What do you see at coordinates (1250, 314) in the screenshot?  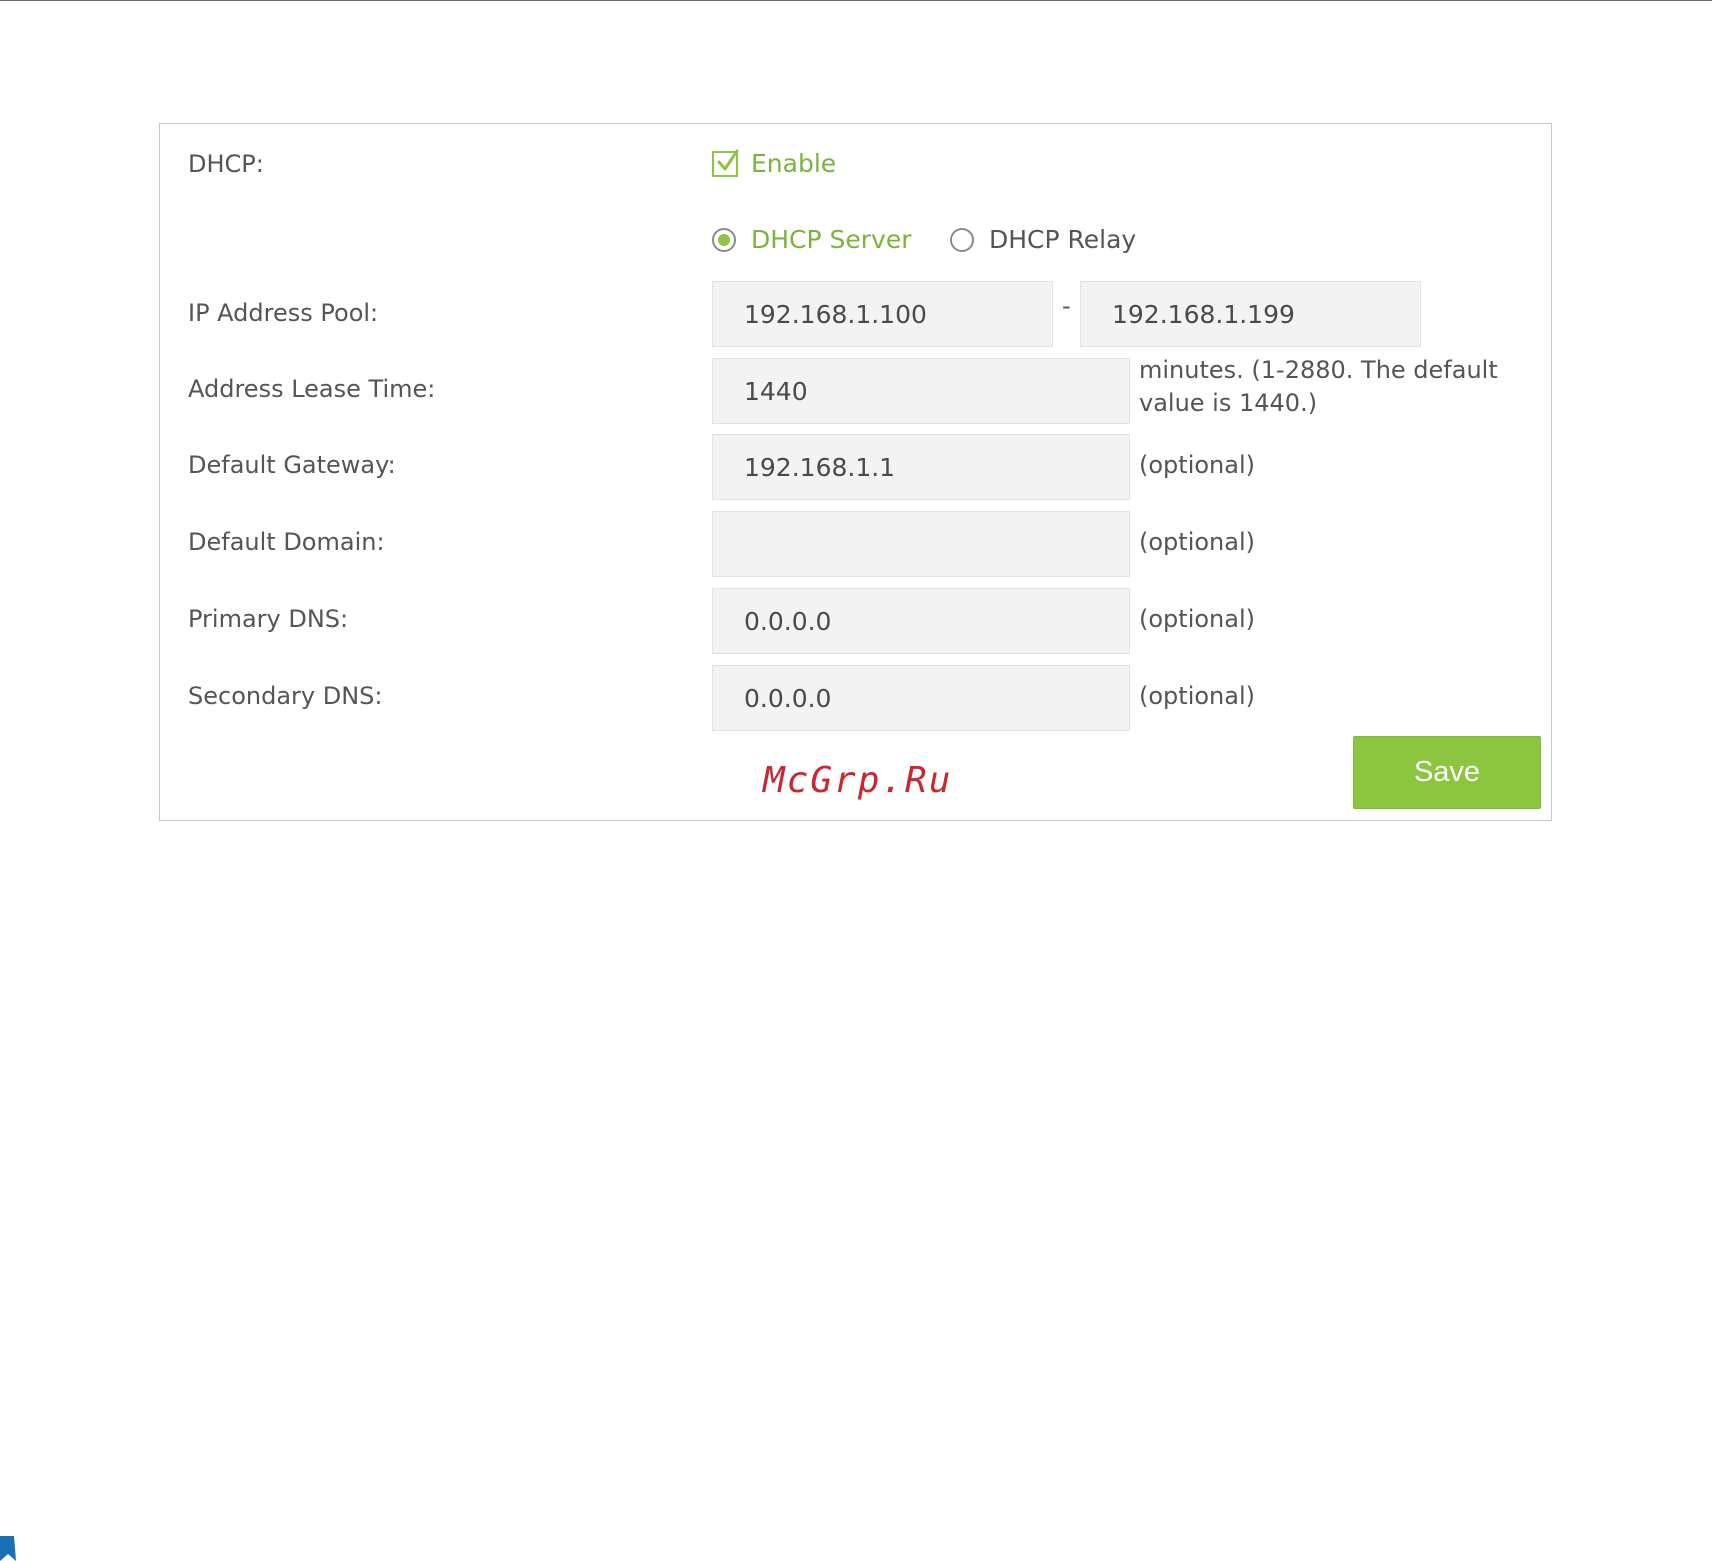 I see `ip-pool-end-input` at bounding box center [1250, 314].